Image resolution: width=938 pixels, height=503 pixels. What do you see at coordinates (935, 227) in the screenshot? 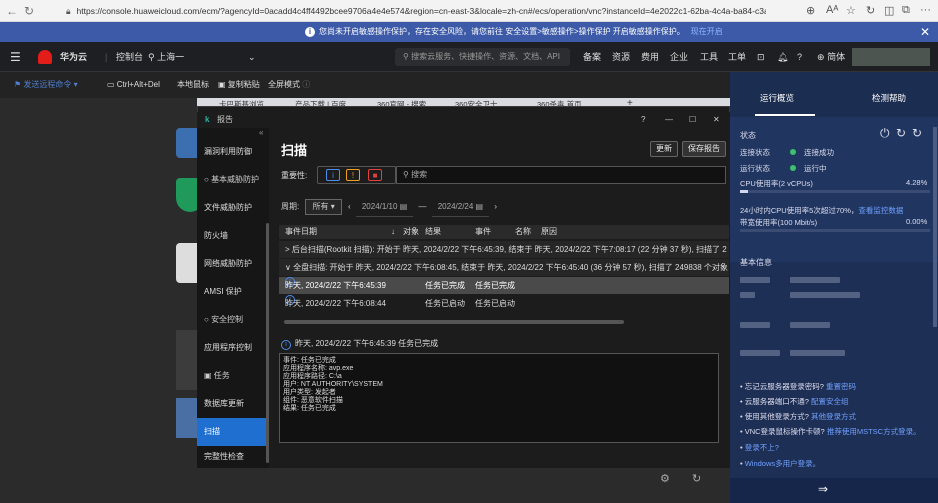
I see `panel-scrollbar` at bounding box center [935, 227].